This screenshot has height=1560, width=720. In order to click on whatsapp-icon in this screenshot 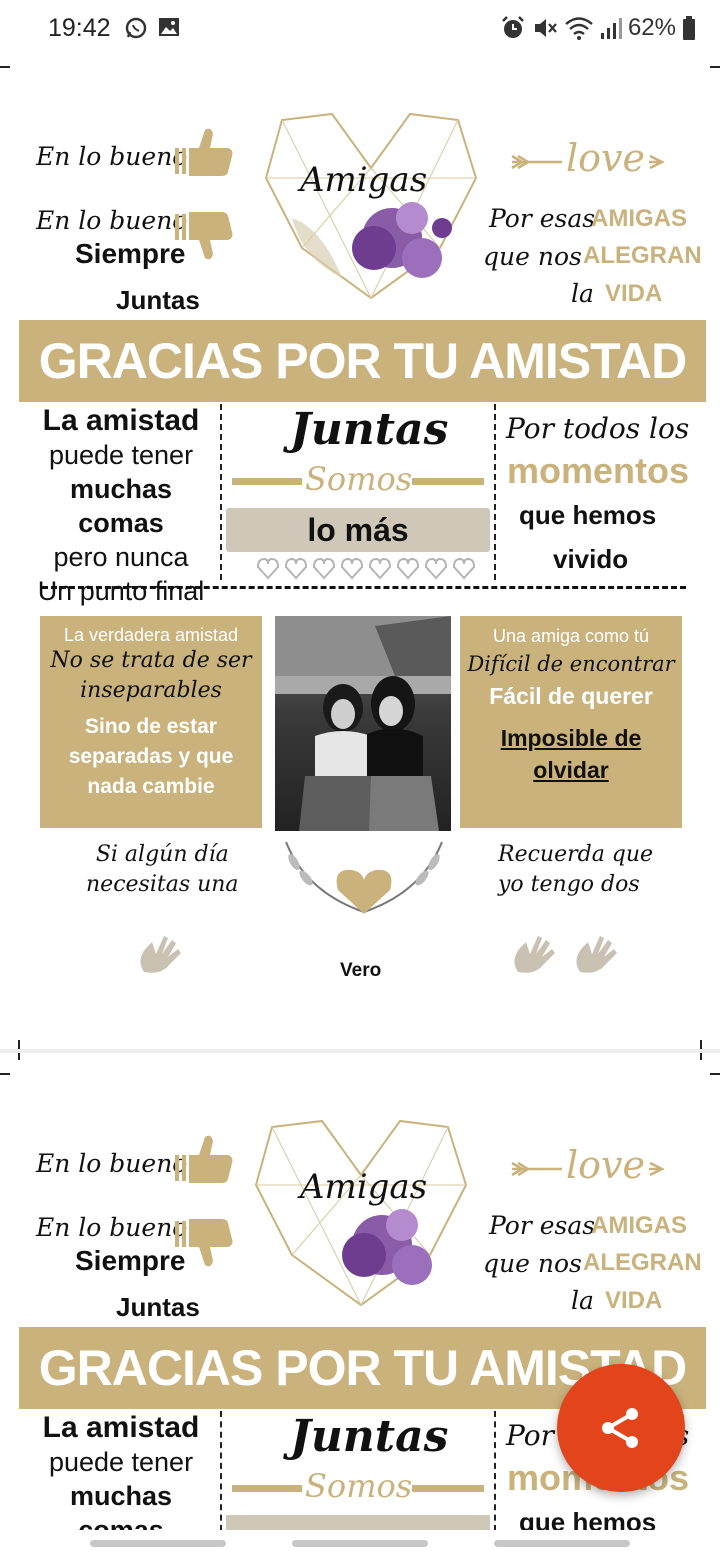, I will do `click(136, 28)`.